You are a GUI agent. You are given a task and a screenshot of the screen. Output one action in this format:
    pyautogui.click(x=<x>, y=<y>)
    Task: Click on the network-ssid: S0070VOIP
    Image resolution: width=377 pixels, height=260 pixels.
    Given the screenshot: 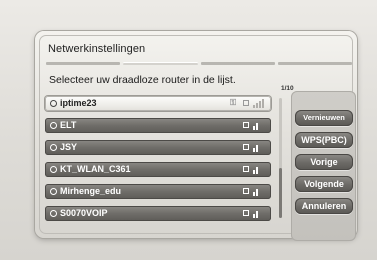 What is the action you would take?
    pyautogui.click(x=84, y=213)
    